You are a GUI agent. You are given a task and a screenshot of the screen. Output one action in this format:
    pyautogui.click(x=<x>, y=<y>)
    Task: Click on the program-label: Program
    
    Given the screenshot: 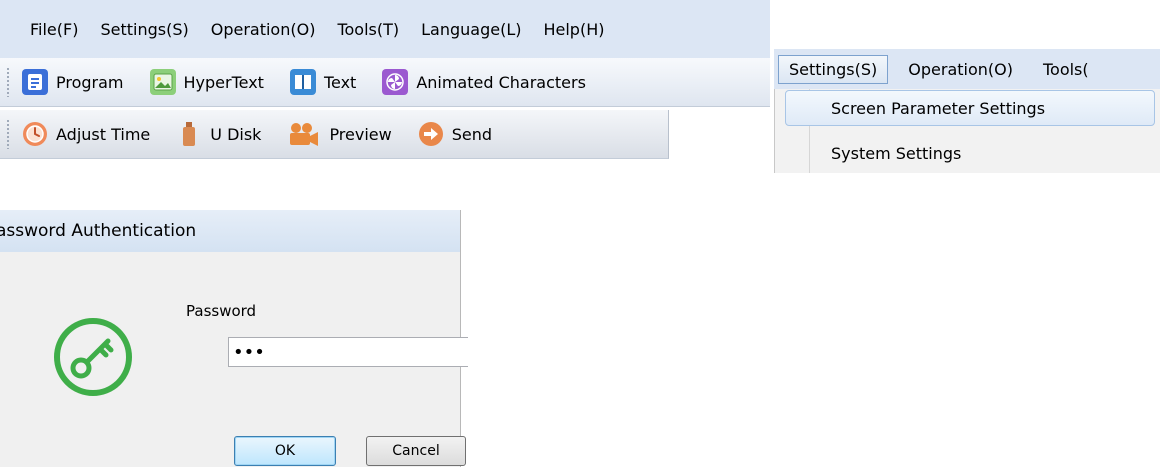 What is the action you would take?
    pyautogui.click(x=90, y=82)
    